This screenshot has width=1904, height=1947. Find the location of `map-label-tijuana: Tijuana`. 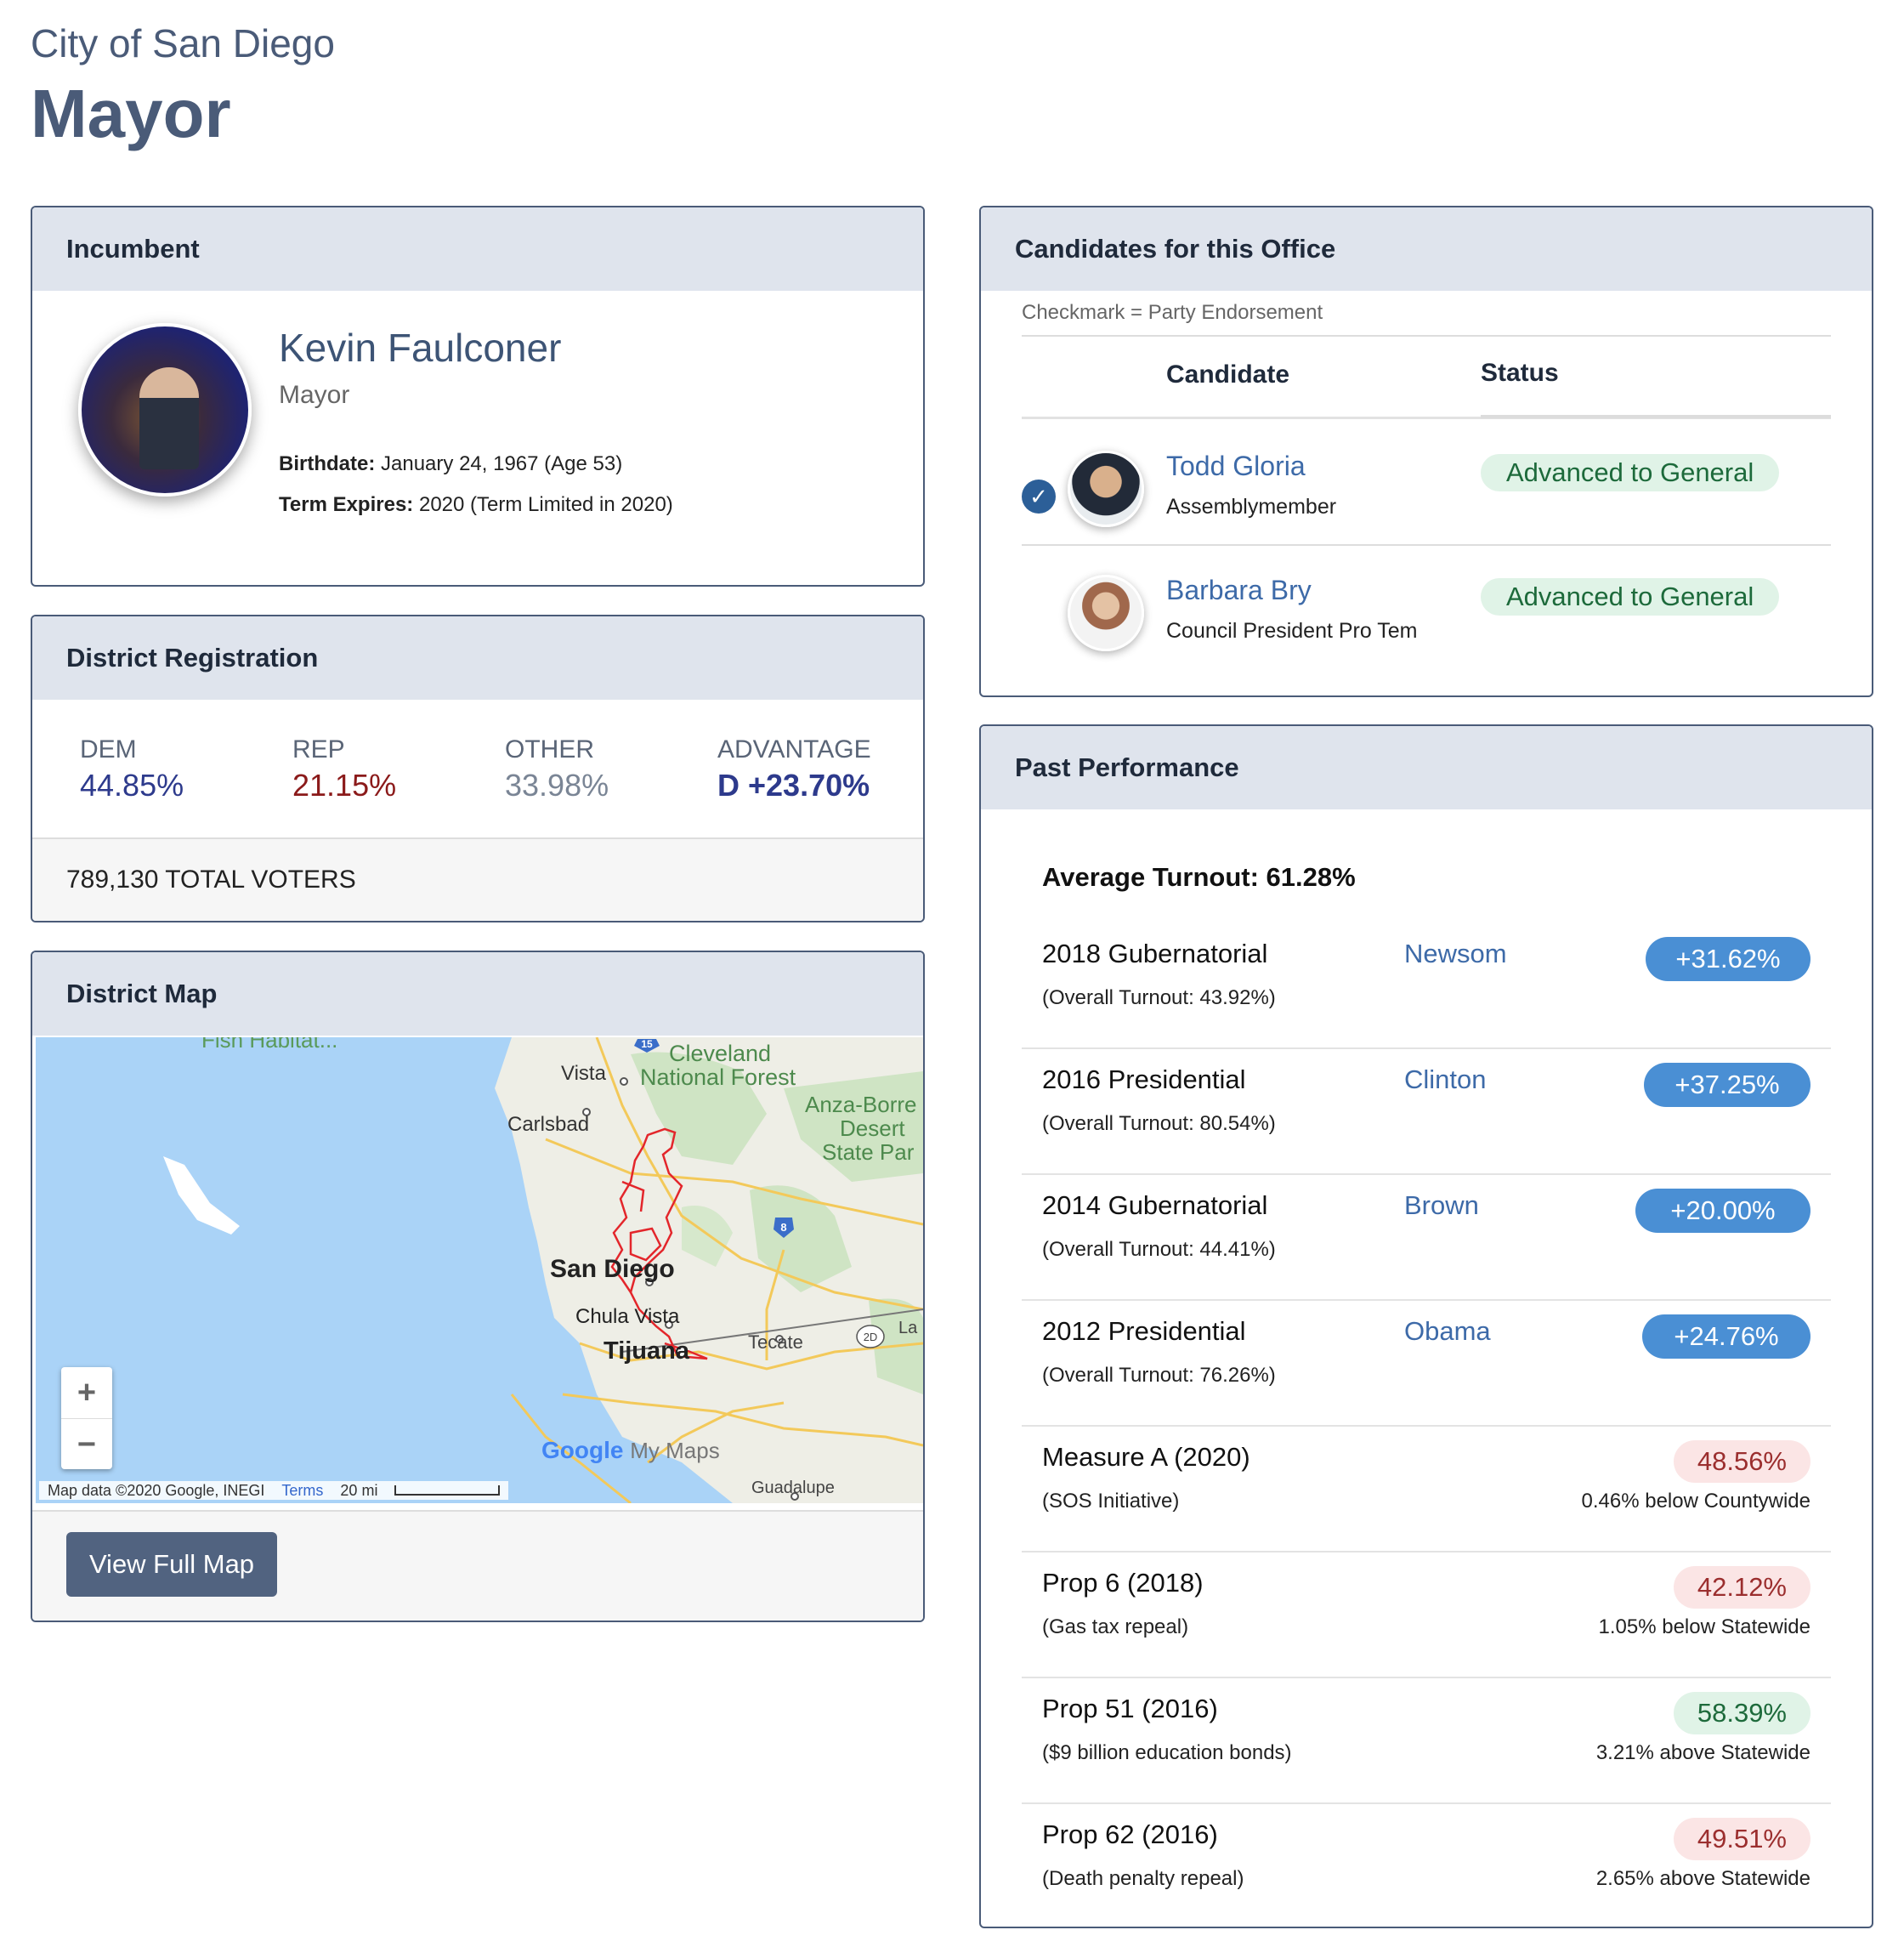

map-label-tijuana: Tijuana is located at coordinates (647, 1351).